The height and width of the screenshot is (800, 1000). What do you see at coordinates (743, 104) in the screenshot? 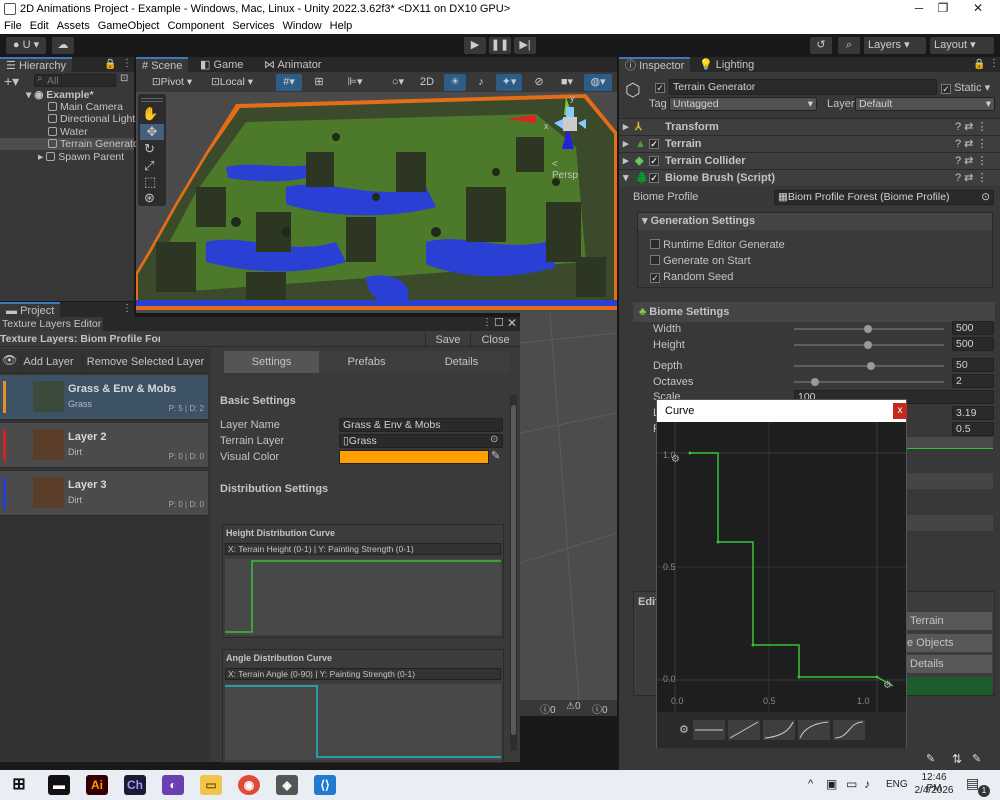
I see `tag-dropdown: Untagged ▾` at bounding box center [743, 104].